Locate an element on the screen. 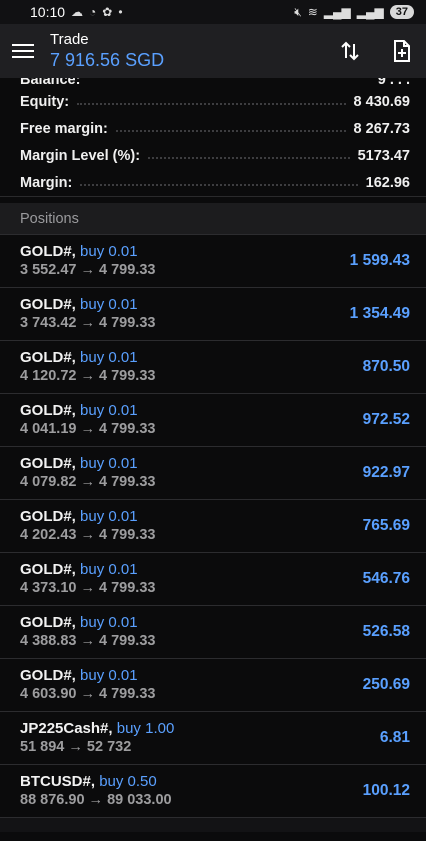  position-info: GOLD#, buy 0.01 3 743.42 → 4 799.33 is located at coordinates (87, 314).